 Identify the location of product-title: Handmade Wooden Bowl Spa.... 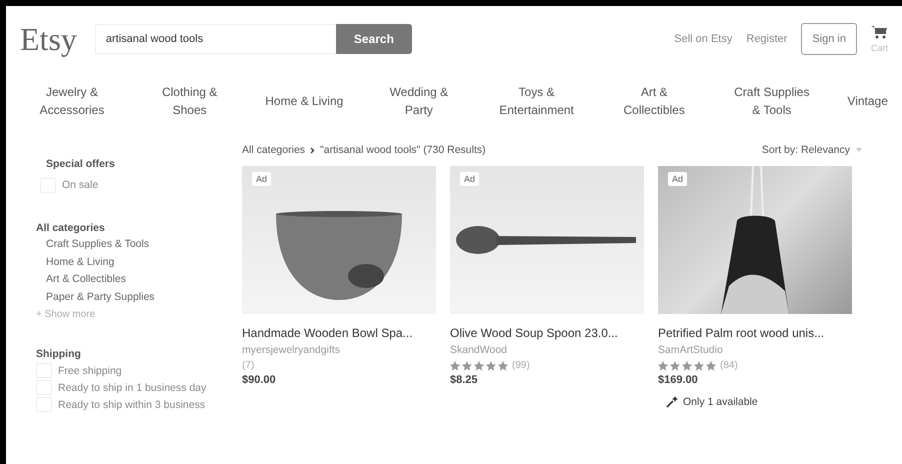
(327, 333).